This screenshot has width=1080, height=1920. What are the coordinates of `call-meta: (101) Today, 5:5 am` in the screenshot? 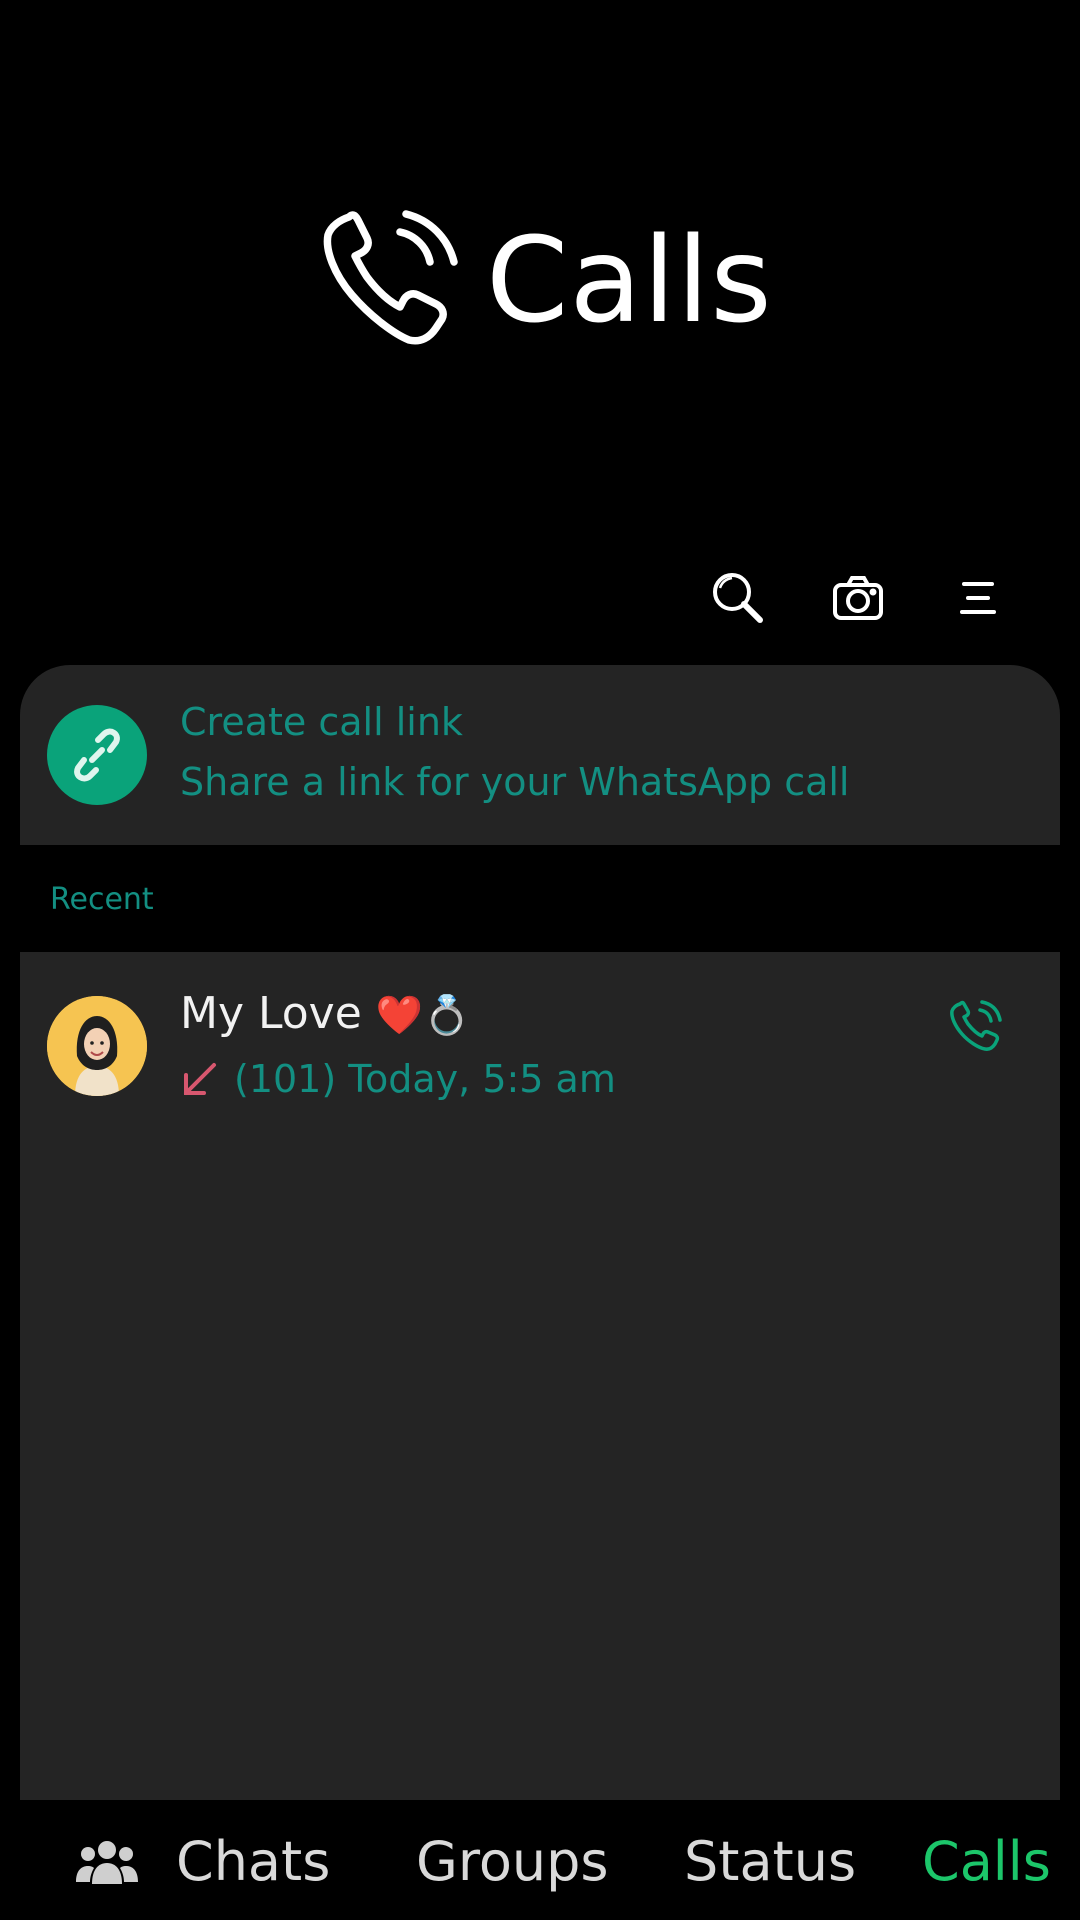 It's located at (398, 1079).